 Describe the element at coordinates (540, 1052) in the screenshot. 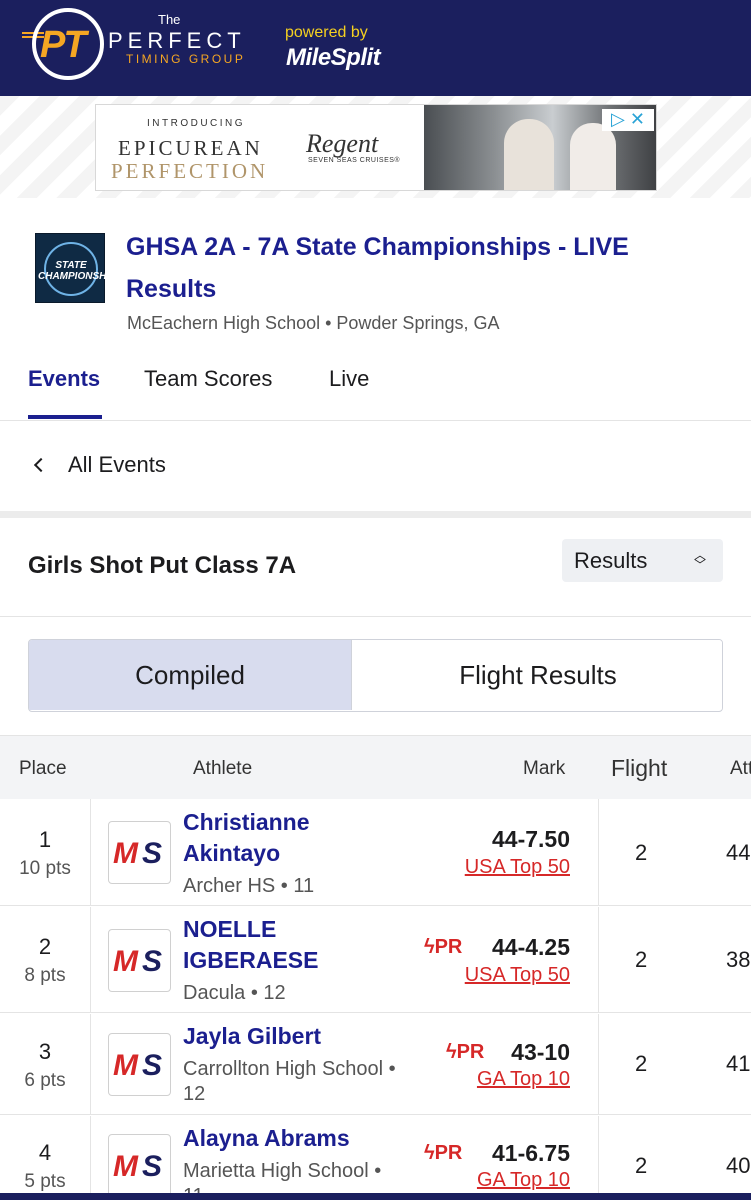

I see `mark-value: 43-10` at that location.